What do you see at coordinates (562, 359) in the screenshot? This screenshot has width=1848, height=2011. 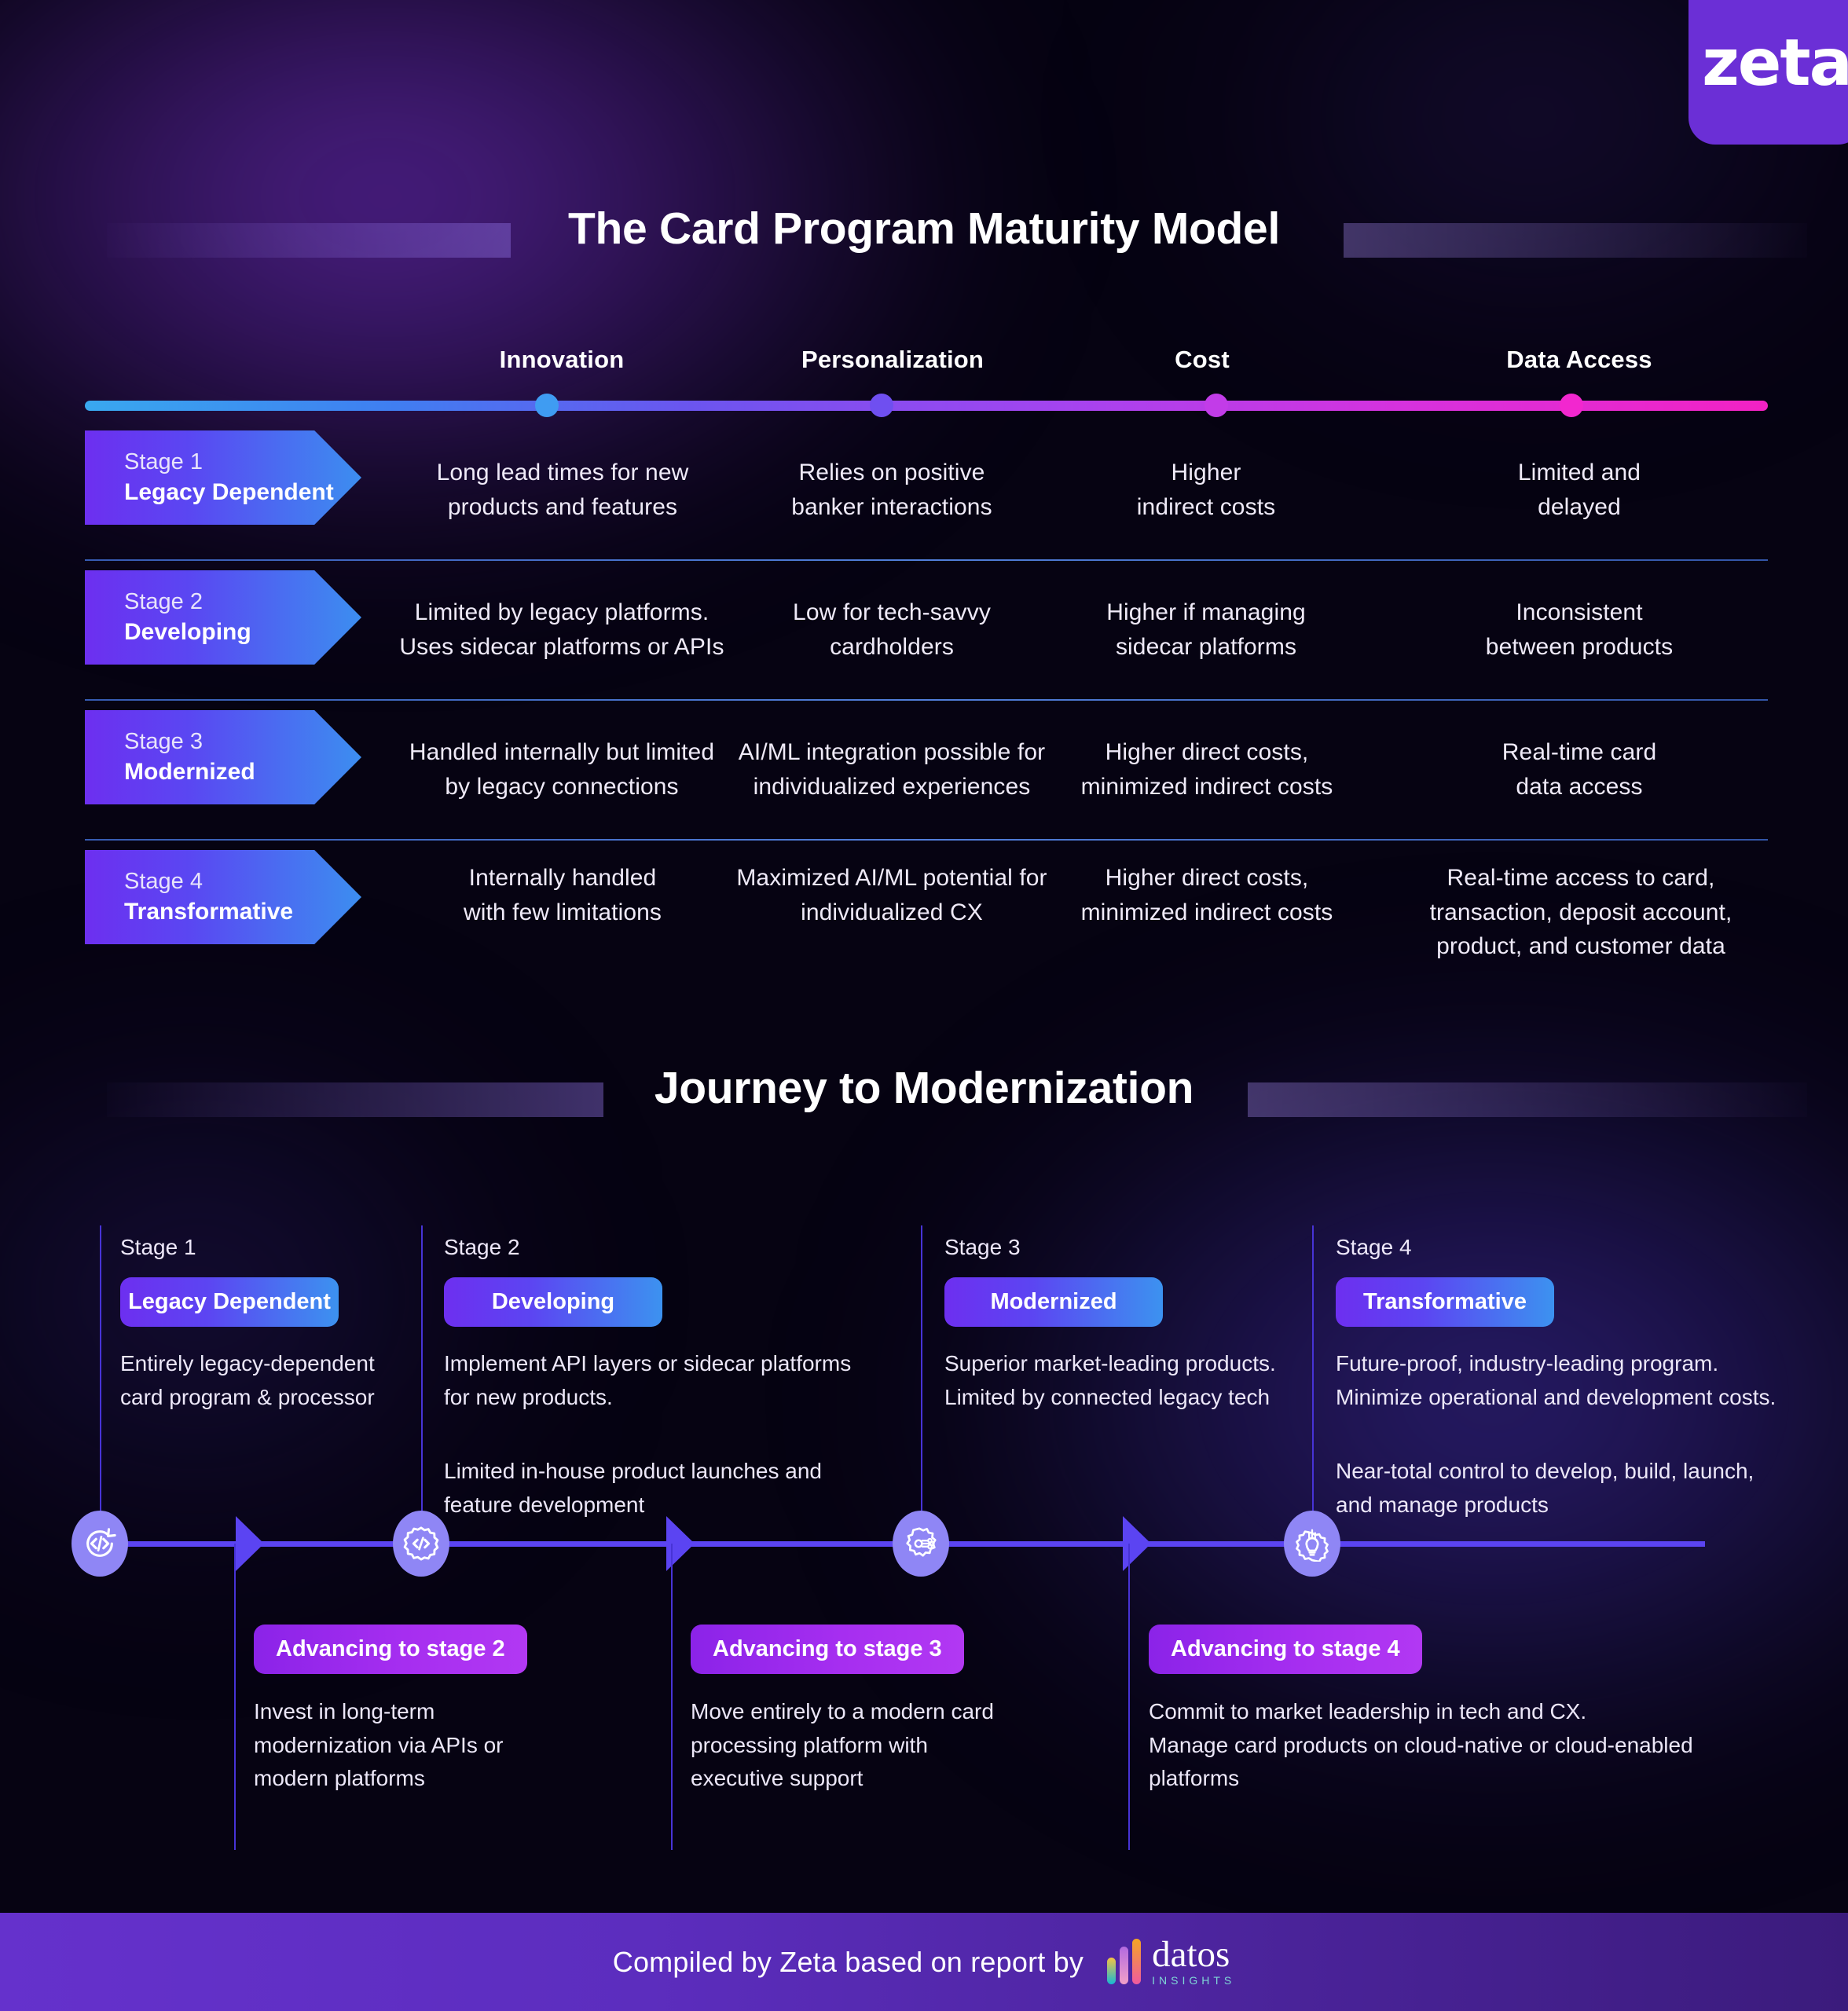 I see `column-header-innovation: Innovation` at bounding box center [562, 359].